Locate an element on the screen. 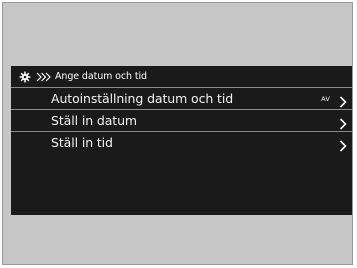 This screenshot has height=268, width=357. menu-item-label: Autoinställning datum och tid is located at coordinates (142, 98).